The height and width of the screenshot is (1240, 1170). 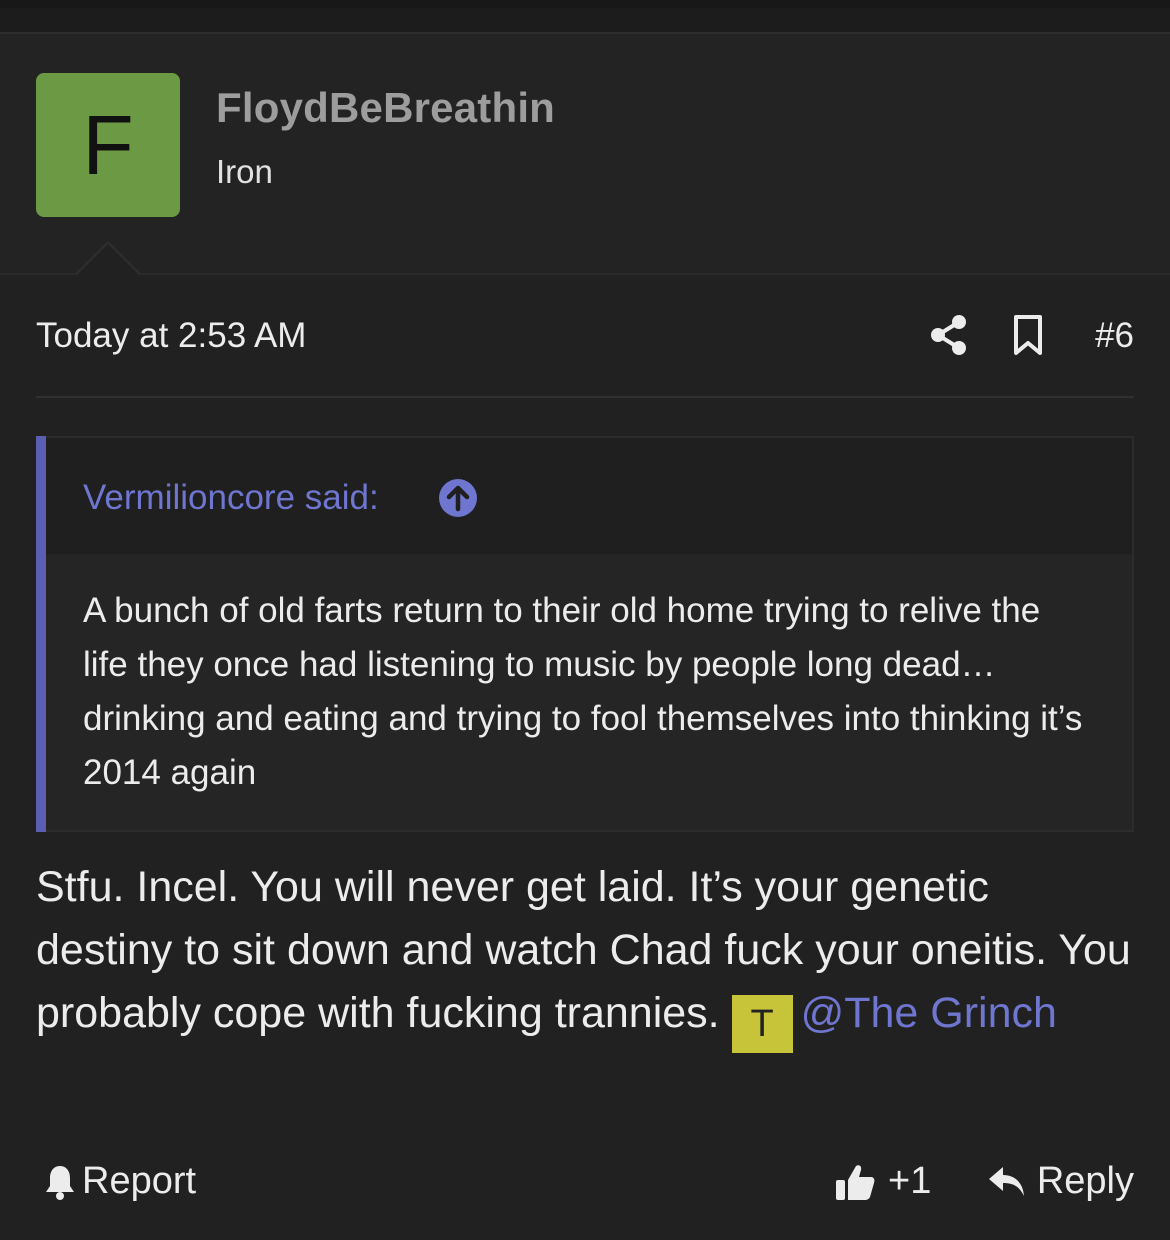 What do you see at coordinates (139, 1181) in the screenshot?
I see `report-label: Report` at bounding box center [139, 1181].